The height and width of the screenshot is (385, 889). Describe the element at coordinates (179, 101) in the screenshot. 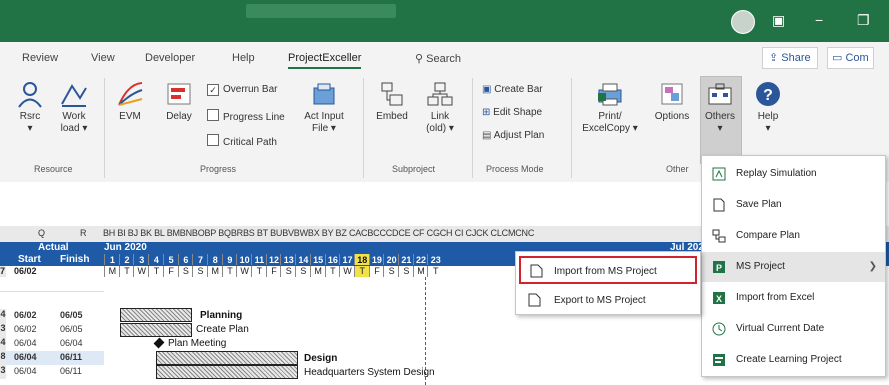

I see `delay-button: Delay` at that location.